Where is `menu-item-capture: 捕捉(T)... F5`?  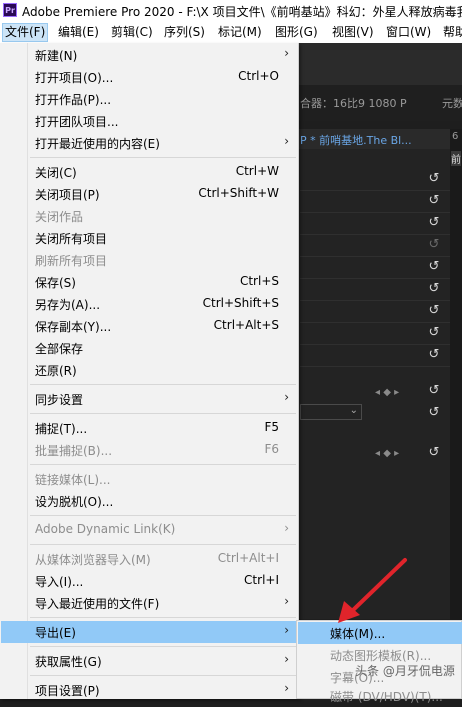 menu-item-capture: 捕捉(T)... F5 is located at coordinates (149, 428).